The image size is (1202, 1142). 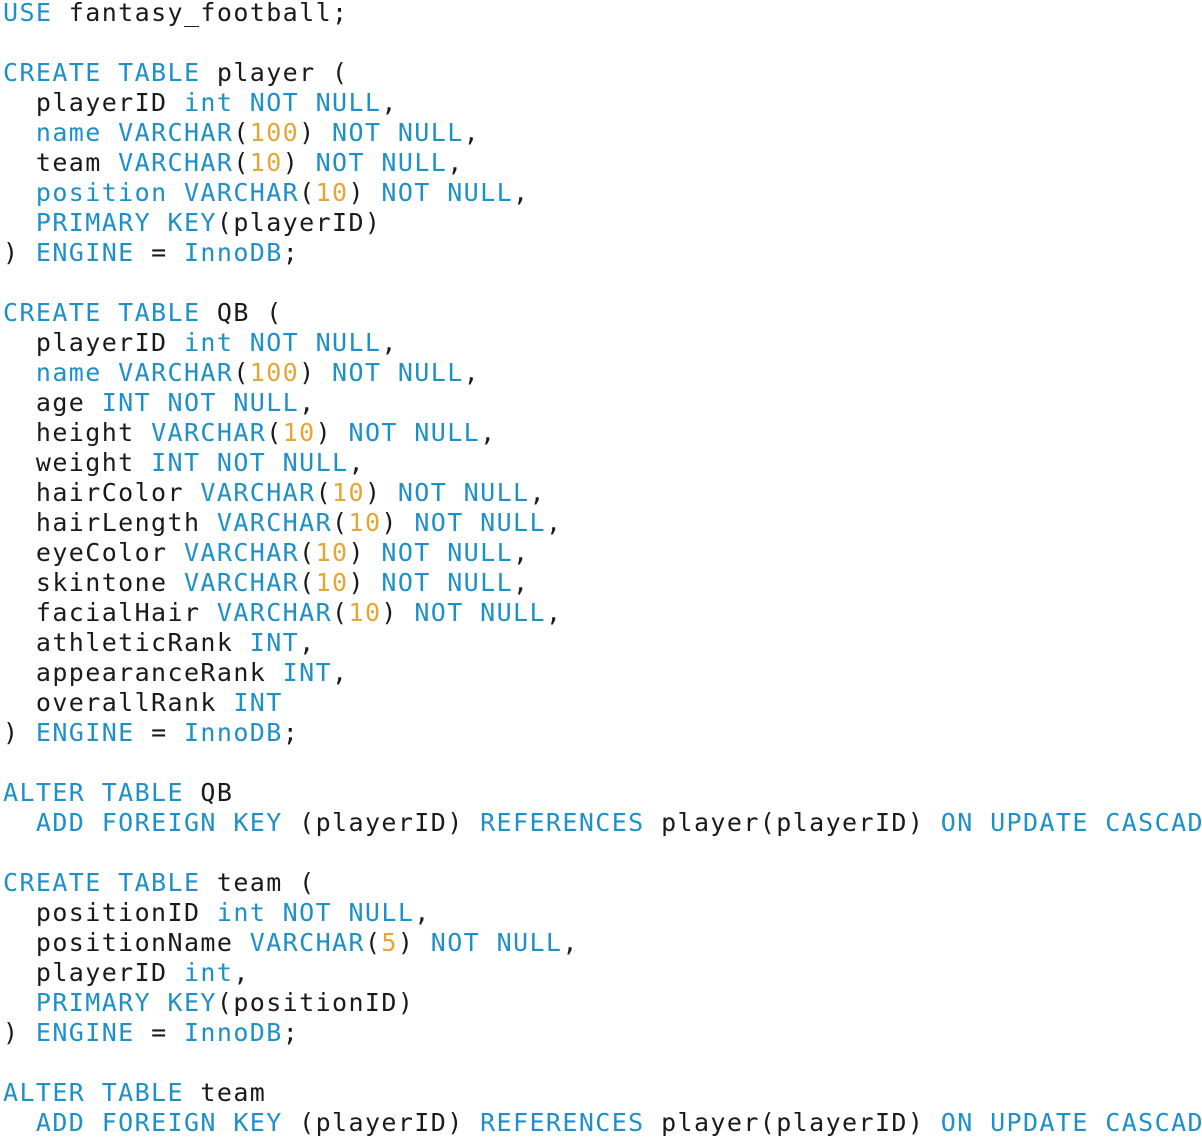 What do you see at coordinates (602, 793) in the screenshot?
I see `code-line: ALTER TABLE QB` at bounding box center [602, 793].